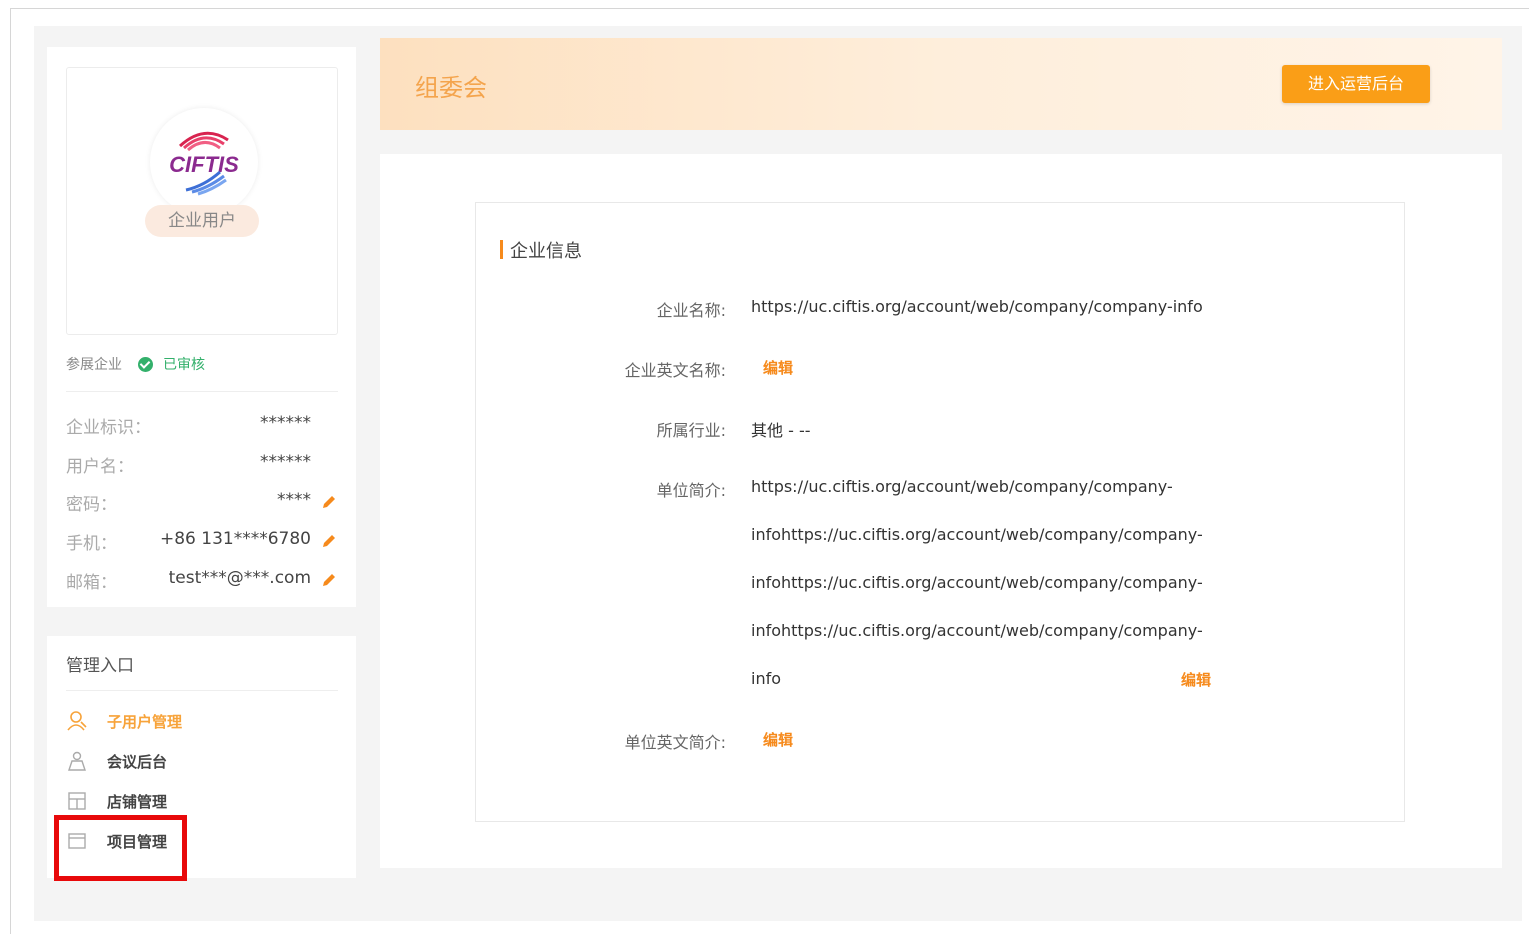  I want to click on field-label-en-name: 企业英文名称:, so click(675, 370).